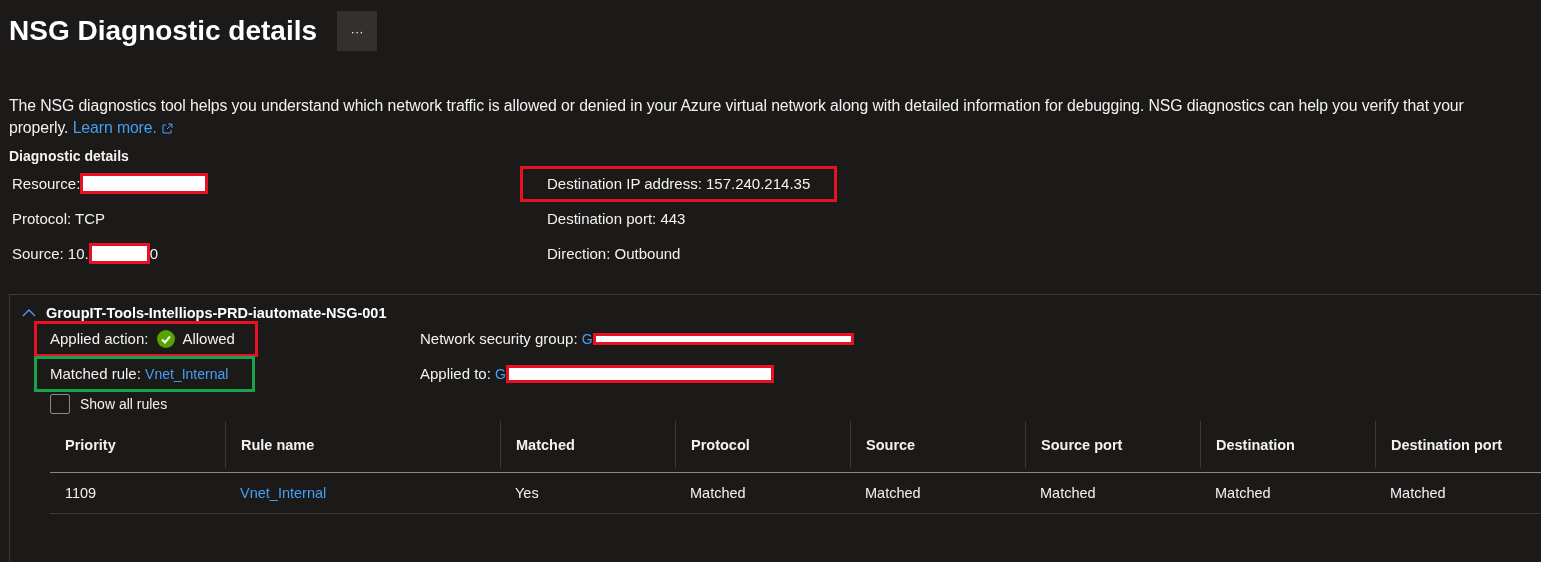 Image resolution: width=1541 pixels, height=562 pixels. Describe the element at coordinates (456, 373) in the screenshot. I see `applied-to-label: Applied to:` at that location.